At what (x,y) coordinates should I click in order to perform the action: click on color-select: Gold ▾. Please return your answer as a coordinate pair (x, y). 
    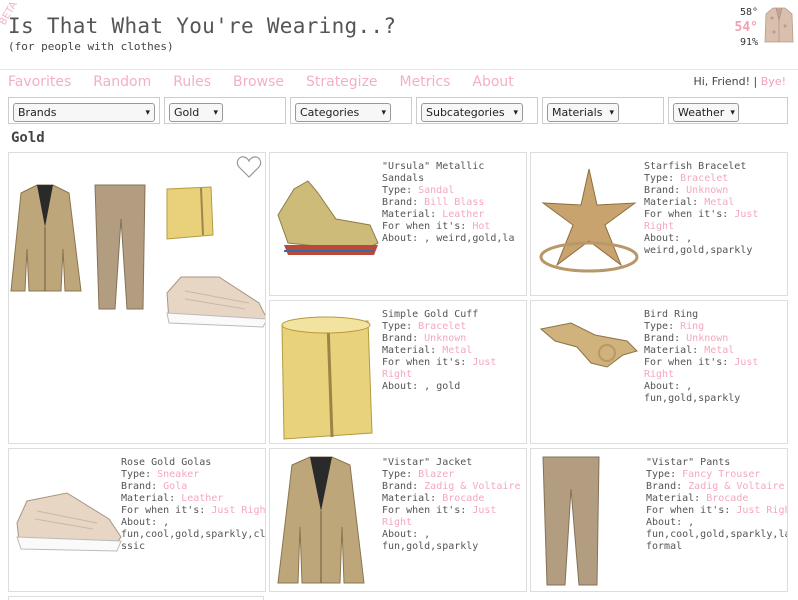
    Looking at the image, I should click on (196, 112).